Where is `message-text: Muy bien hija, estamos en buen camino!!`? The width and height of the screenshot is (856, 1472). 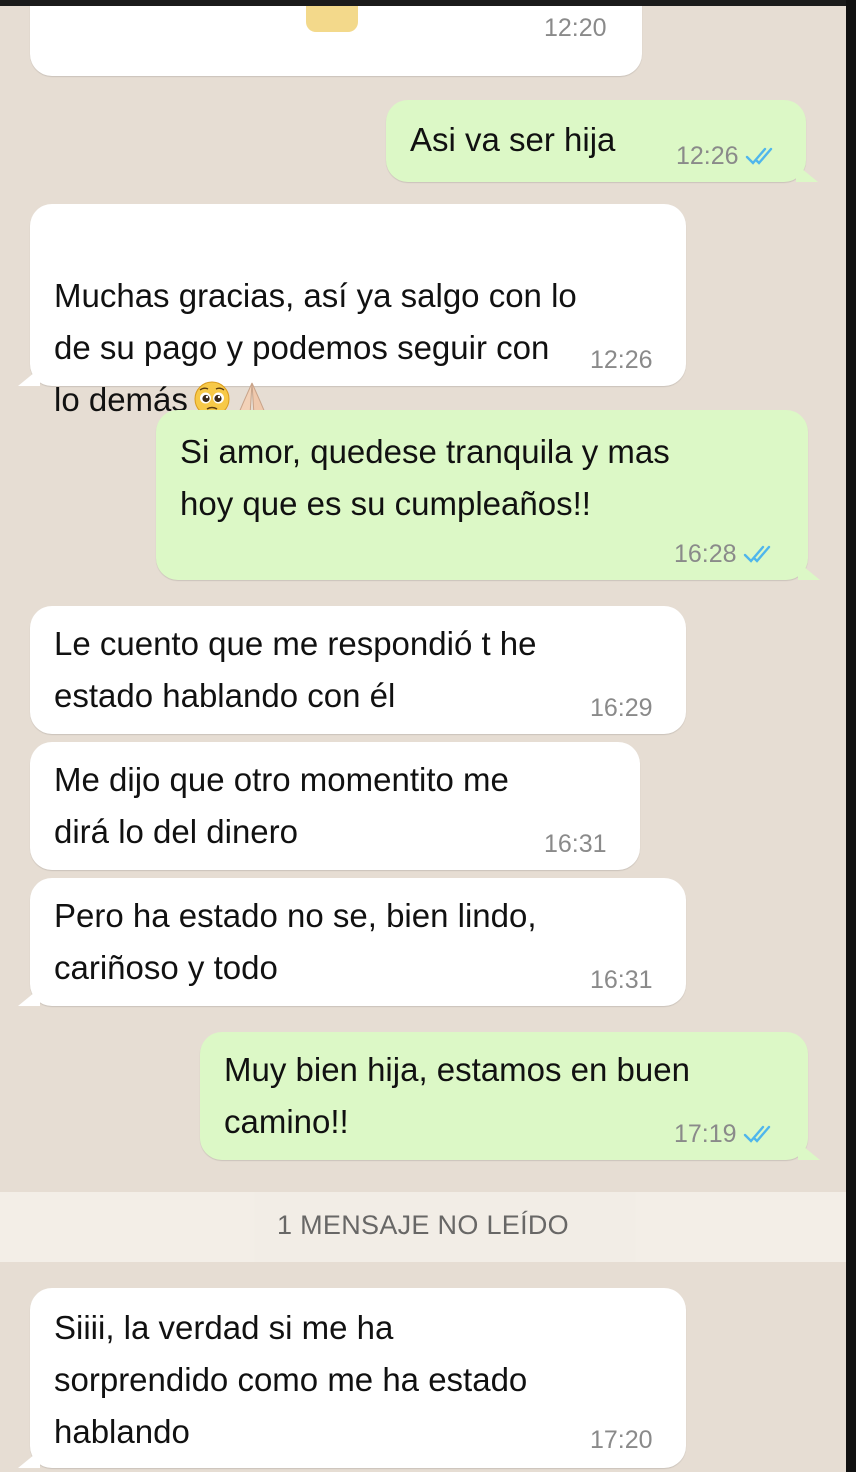 message-text: Muy bien hija, estamos en buen camino!! is located at coordinates (457, 1095).